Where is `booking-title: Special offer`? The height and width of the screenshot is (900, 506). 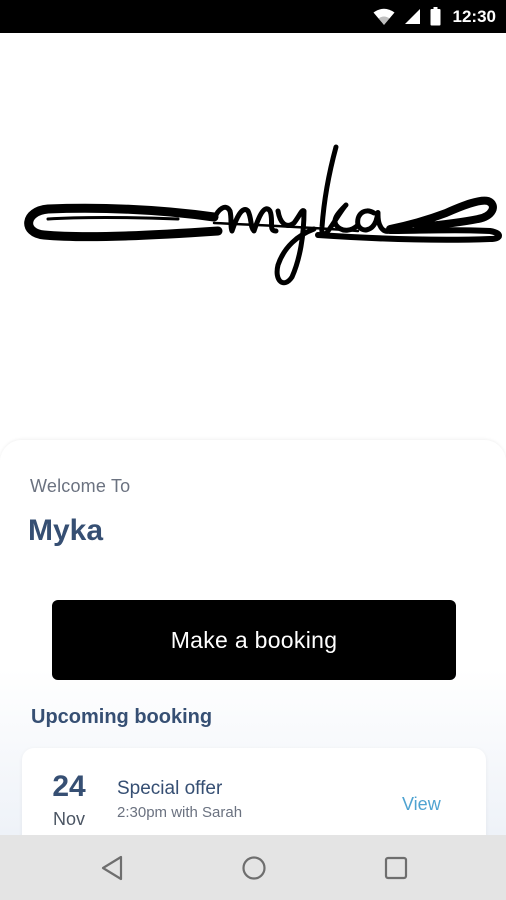 booking-title: Special offer is located at coordinates (170, 788).